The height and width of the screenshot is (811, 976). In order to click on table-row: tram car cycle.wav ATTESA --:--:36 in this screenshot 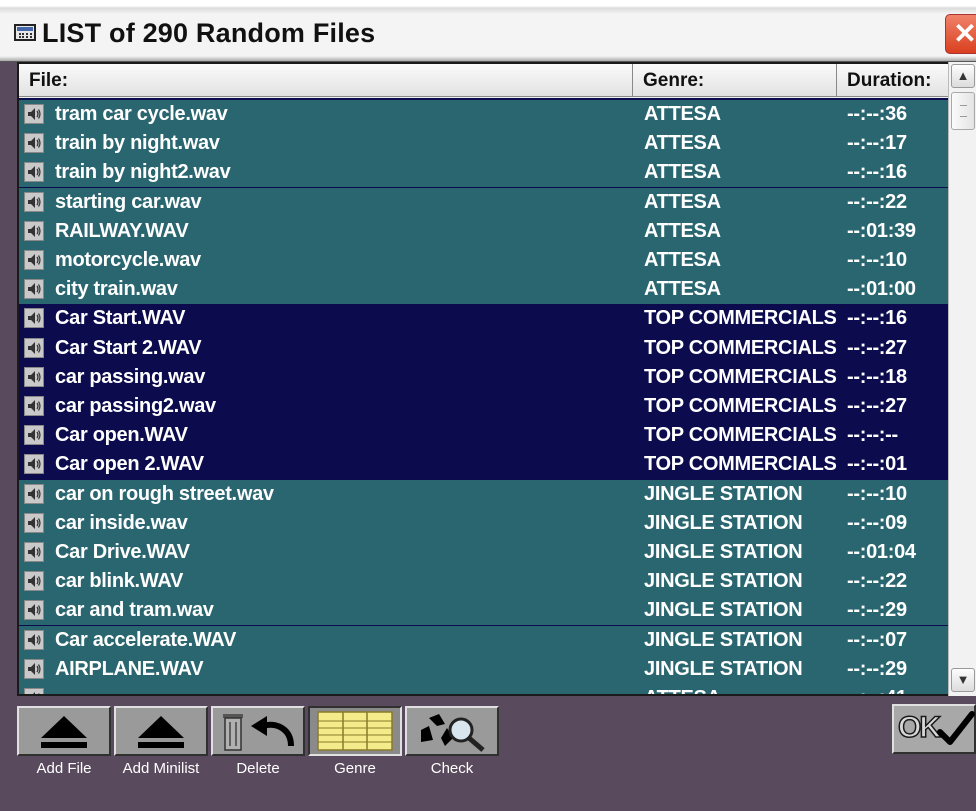, I will do `click(484, 114)`.